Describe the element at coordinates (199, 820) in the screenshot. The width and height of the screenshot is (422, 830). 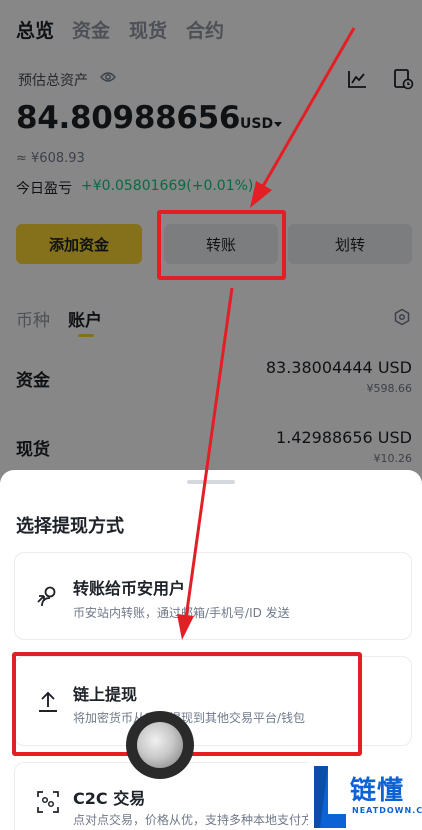
I see `option-desc: 点对点交易，价格从优，支持多种本地支付方式` at that location.